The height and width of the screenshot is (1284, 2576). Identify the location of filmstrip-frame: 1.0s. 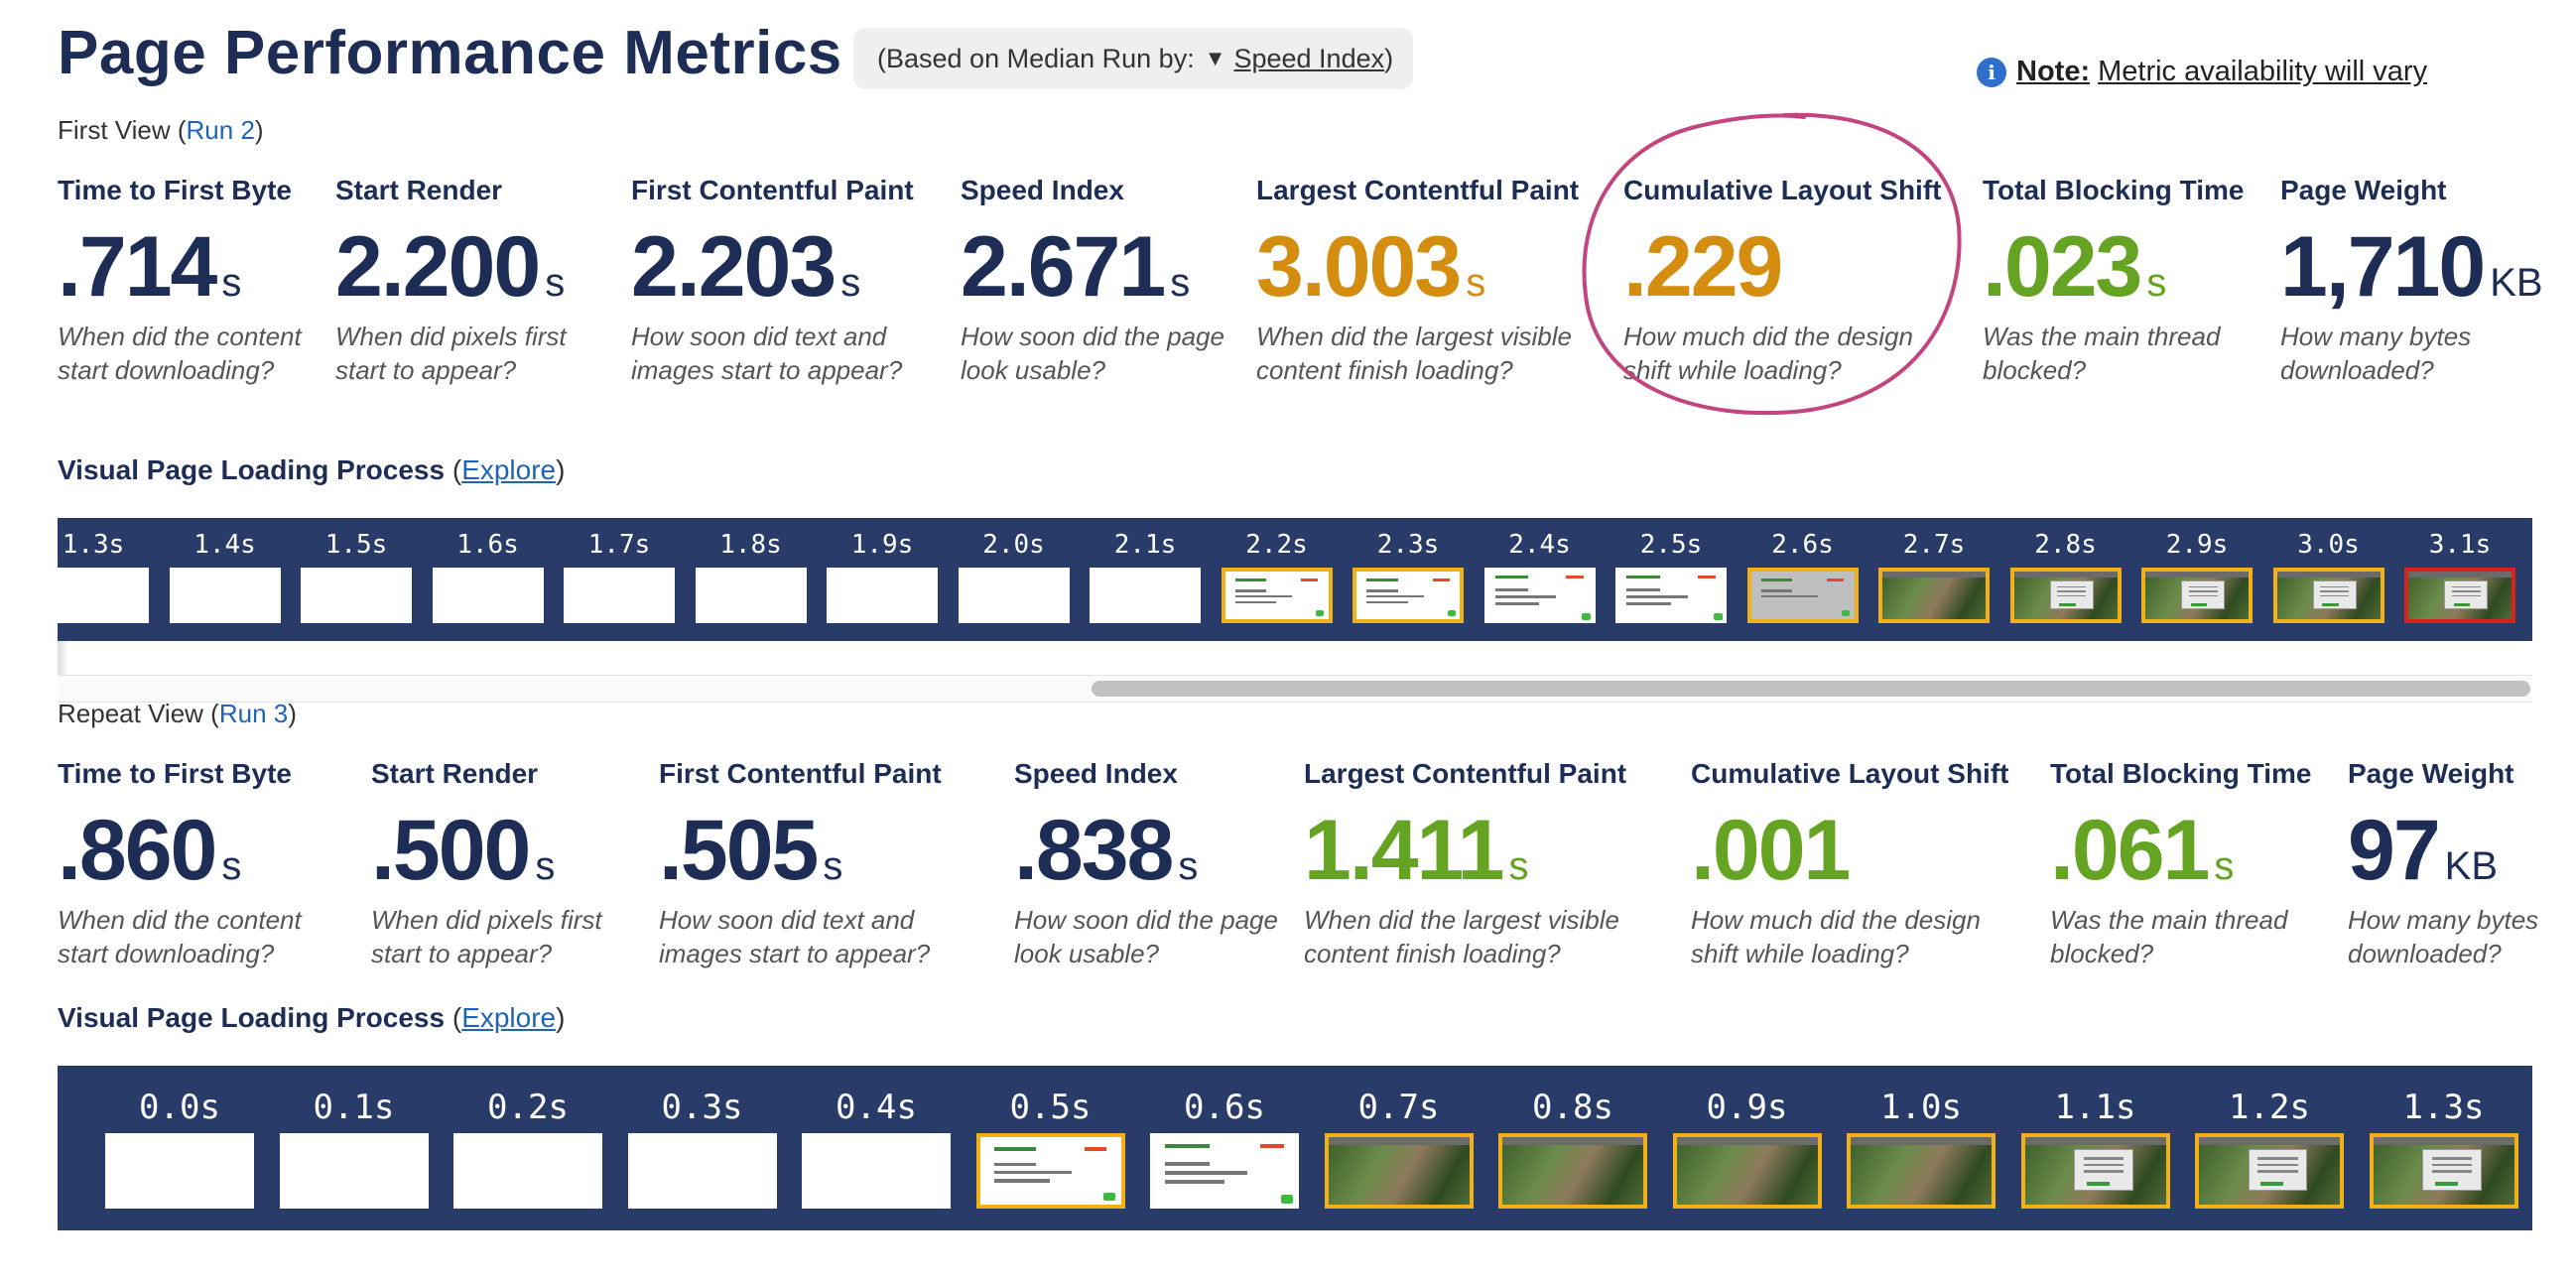
(1922, 1148).